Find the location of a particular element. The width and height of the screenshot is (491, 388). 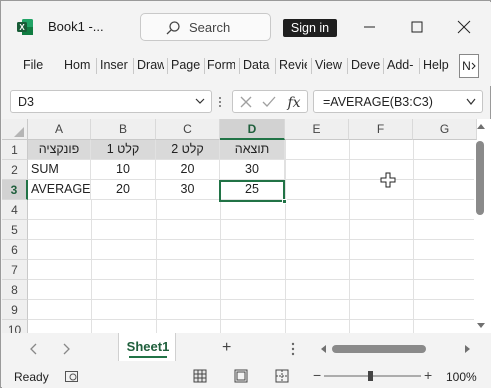

row-header-6: 6 is located at coordinates (15, 250).